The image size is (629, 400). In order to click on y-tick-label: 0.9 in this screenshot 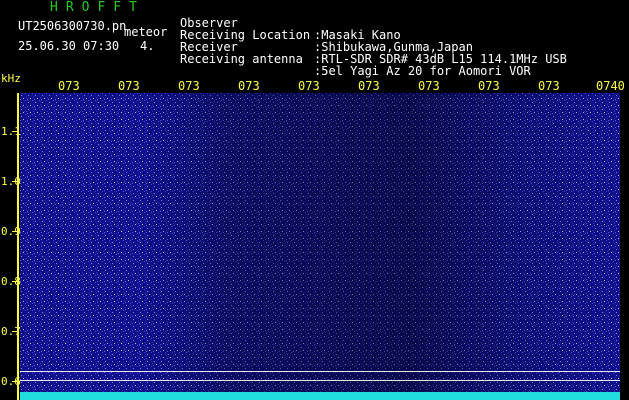, I will do `click(11, 231)`.